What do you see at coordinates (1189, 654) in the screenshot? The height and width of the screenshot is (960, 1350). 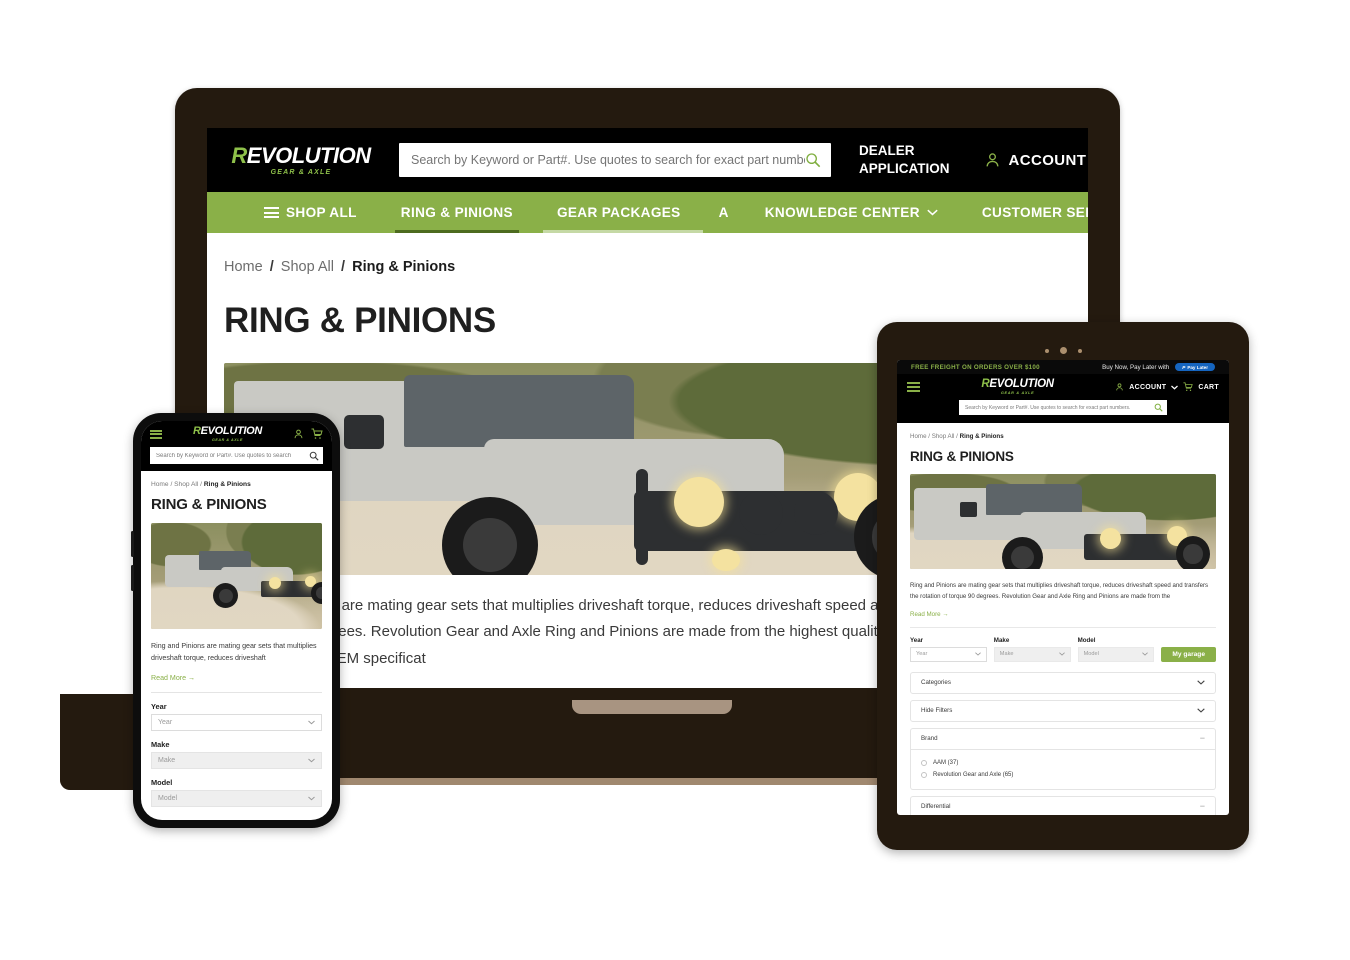 I see `my-garage-button: My garage` at bounding box center [1189, 654].